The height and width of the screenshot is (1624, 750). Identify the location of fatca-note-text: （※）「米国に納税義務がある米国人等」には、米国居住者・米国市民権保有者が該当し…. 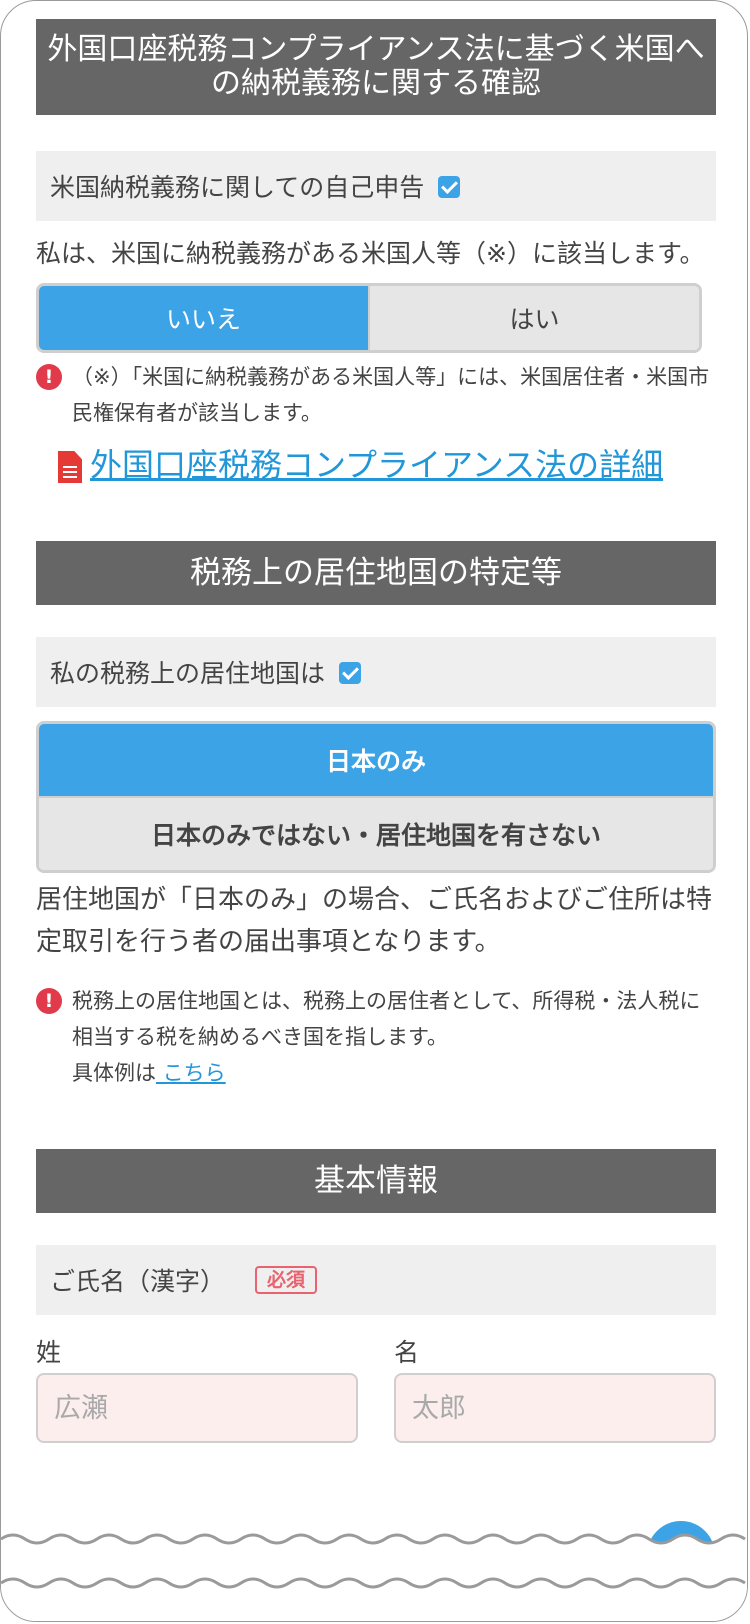
(391, 395).